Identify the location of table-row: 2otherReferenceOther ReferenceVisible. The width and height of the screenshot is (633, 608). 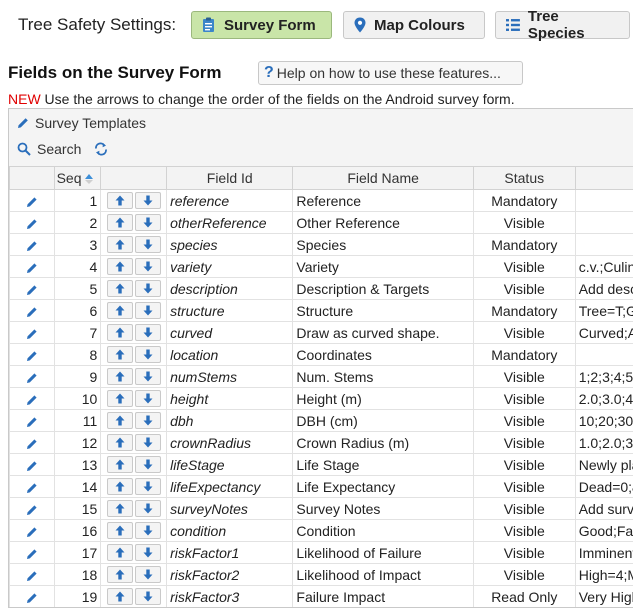
(321, 223).